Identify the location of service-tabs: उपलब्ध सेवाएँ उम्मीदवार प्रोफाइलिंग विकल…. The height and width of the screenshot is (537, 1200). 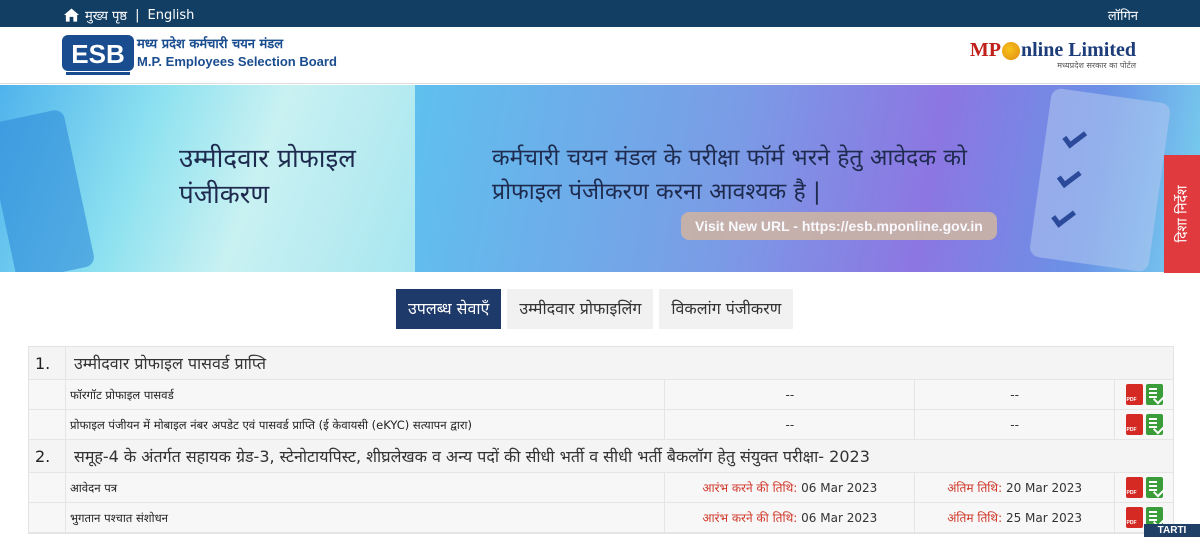
(595, 309).